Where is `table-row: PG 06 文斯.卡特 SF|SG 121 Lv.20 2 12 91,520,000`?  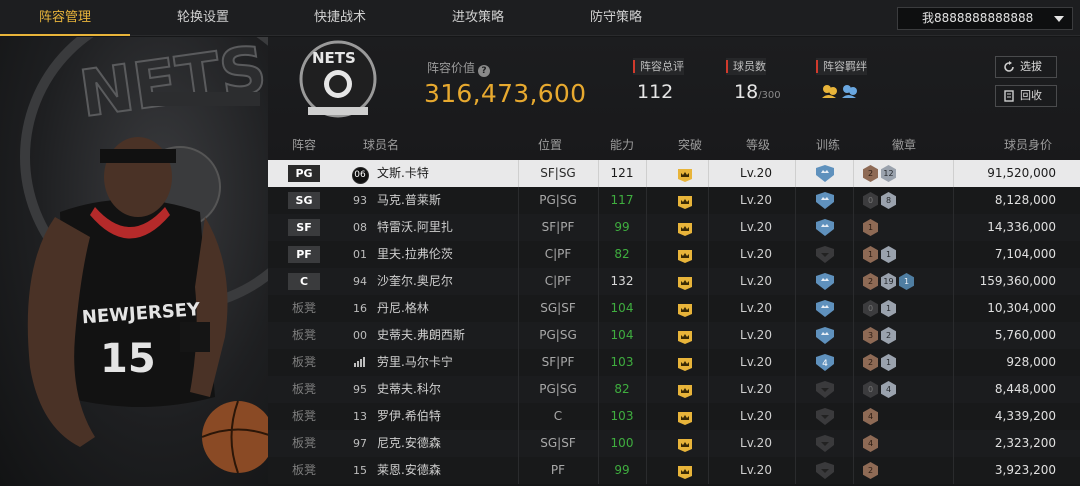 table-row: PG 06 文斯.卡特 SF|SG 121 Lv.20 2 12 91,520,000 is located at coordinates (674, 173).